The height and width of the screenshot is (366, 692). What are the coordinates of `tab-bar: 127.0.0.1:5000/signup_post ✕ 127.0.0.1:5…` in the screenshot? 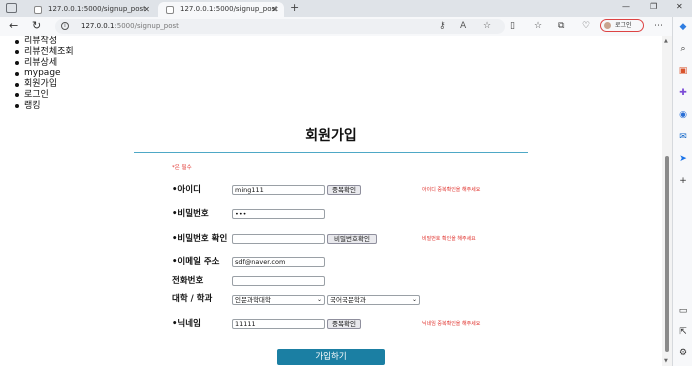 It's located at (346, 8).